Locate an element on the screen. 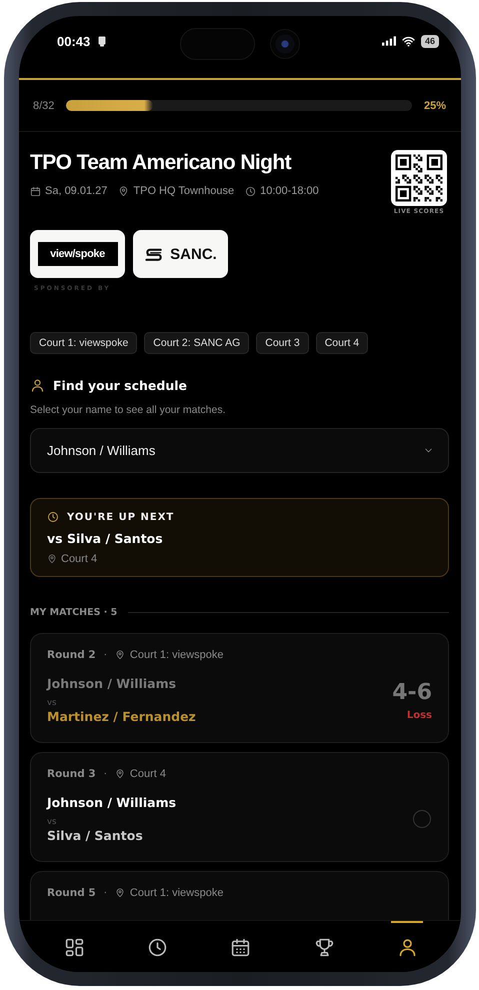 This screenshot has width=479, height=990. opponent-name: Martinez / Fernandez is located at coordinates (121, 716).